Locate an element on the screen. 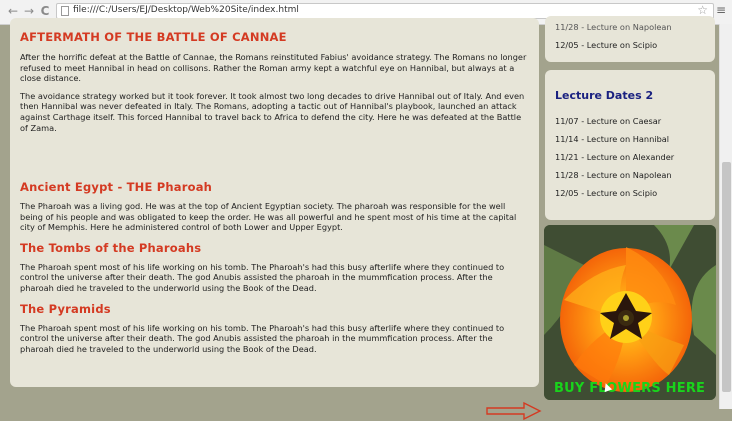  scrollbar-thumb is located at coordinates (726, 277).